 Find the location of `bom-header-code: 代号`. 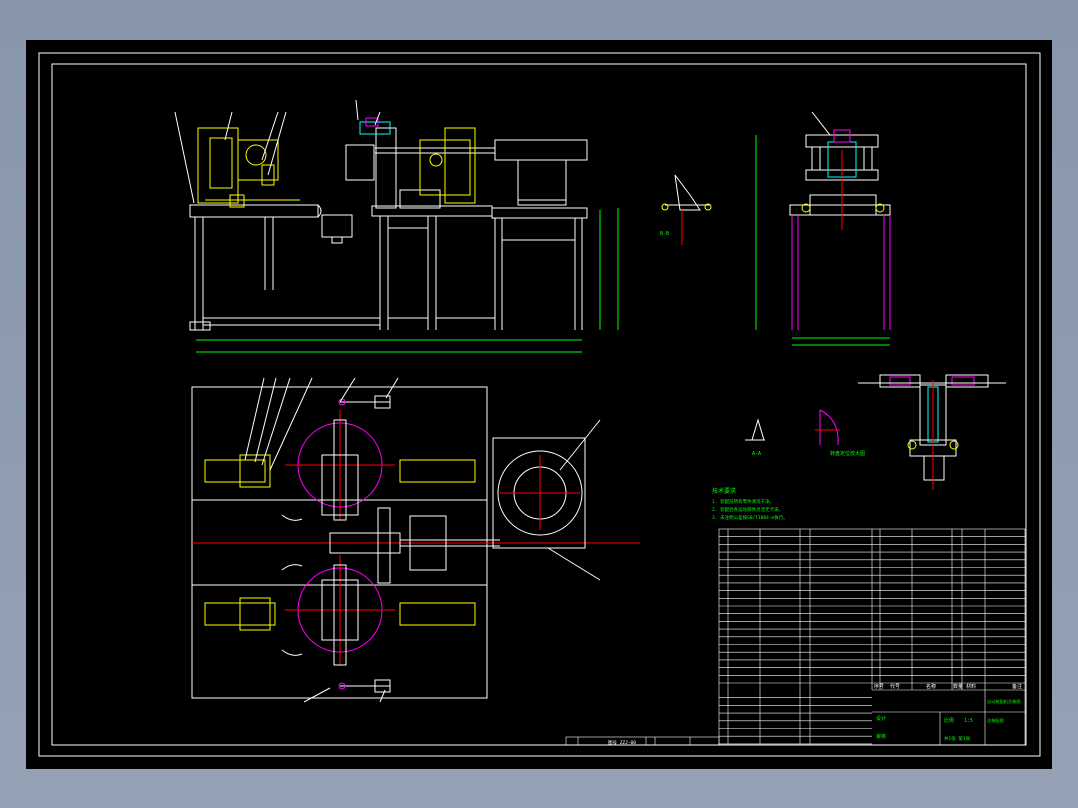

bom-header-code: 代号 is located at coordinates (895, 686).